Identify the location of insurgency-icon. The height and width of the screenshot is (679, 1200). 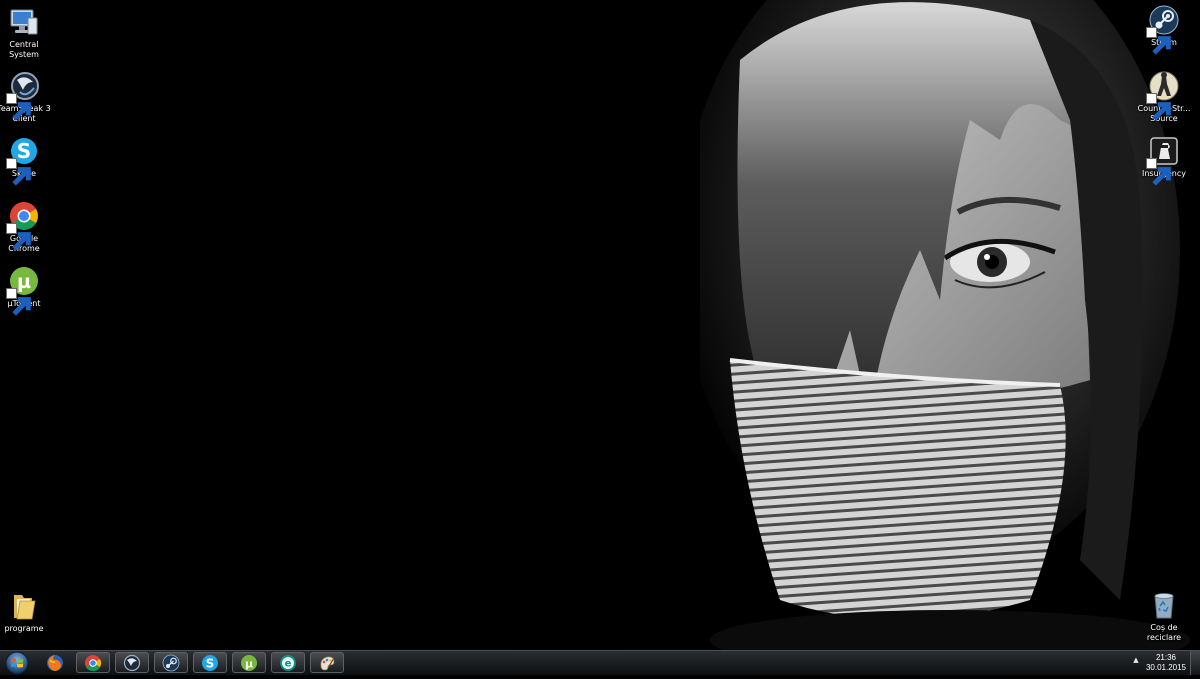
(1163, 160).